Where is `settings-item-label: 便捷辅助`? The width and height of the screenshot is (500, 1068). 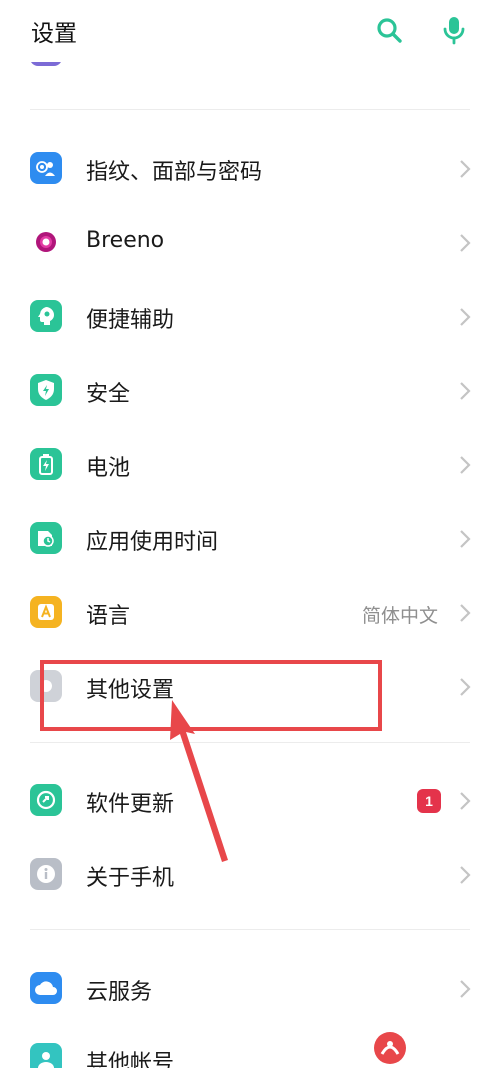
settings-item-label: 便捷辅助 is located at coordinates (130, 320).